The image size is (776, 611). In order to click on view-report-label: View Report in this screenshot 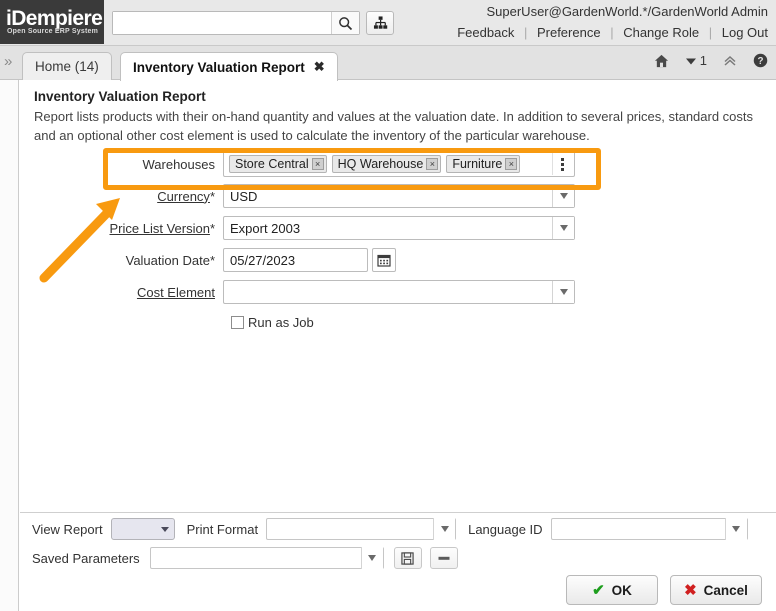, I will do `click(67, 529)`.